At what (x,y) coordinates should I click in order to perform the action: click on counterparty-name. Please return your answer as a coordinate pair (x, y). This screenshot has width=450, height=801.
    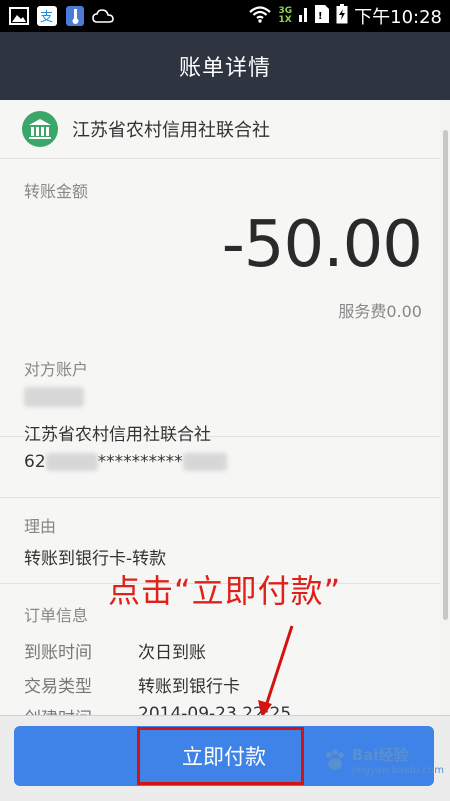
    Looking at the image, I should click on (54, 397).